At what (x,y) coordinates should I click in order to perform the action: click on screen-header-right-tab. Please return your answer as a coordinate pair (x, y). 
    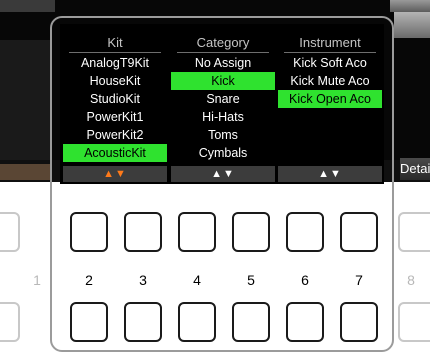
    Looking at the image, I should click on (412, 25).